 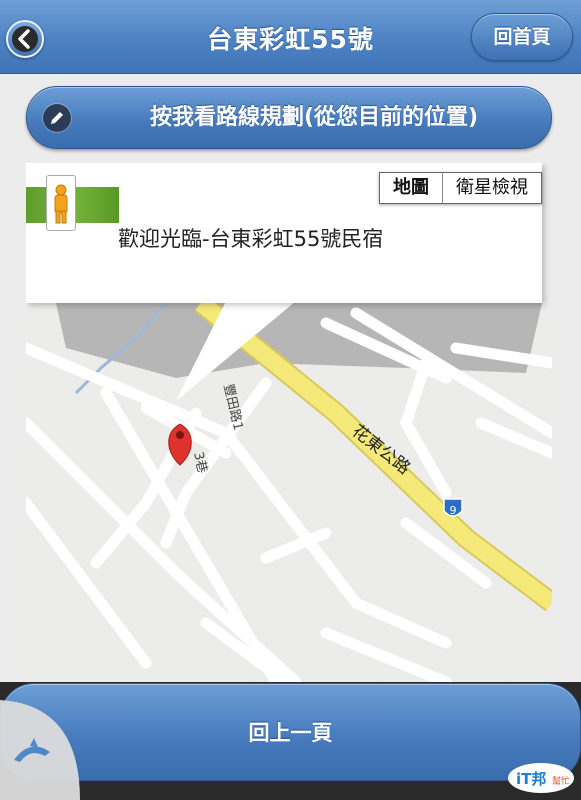 What do you see at coordinates (199, 463) in the screenshot?
I see `lane-label: 3巷` at bounding box center [199, 463].